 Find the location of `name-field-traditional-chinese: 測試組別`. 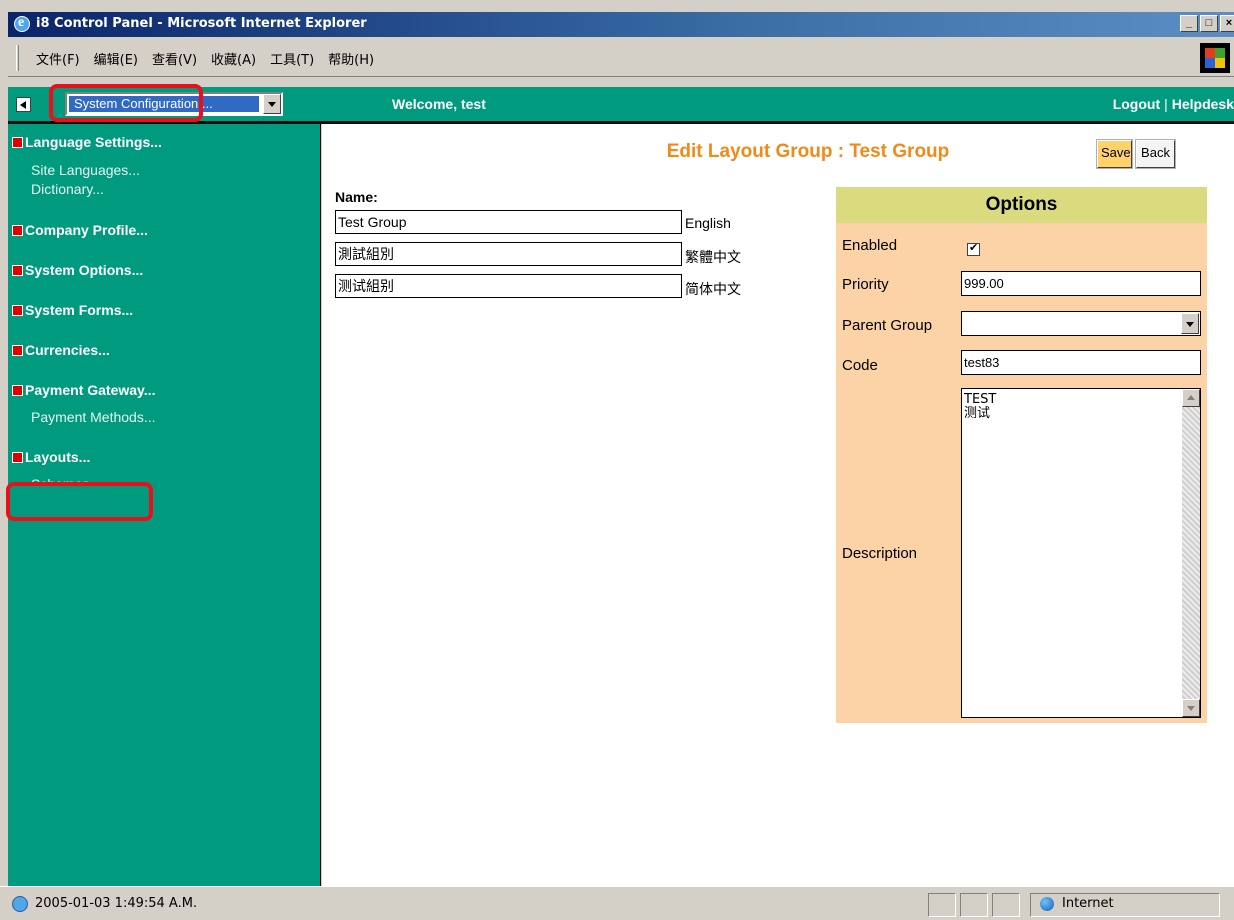

name-field-traditional-chinese: 測試組別 is located at coordinates (508, 254).